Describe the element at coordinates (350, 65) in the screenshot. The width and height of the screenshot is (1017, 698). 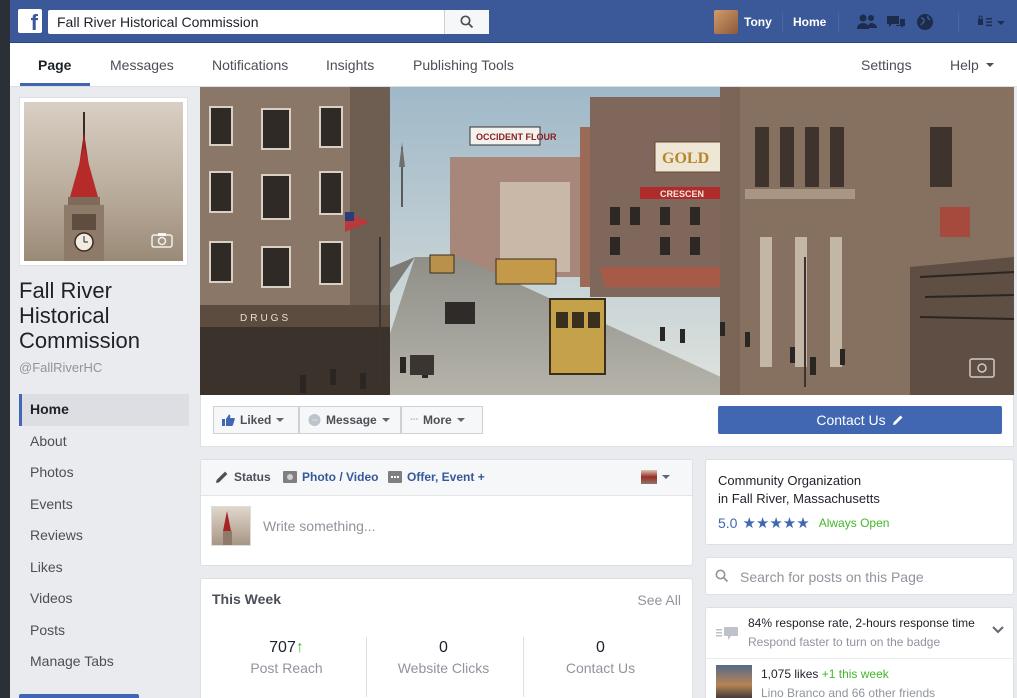
I see `tab-insights: Insights` at that location.